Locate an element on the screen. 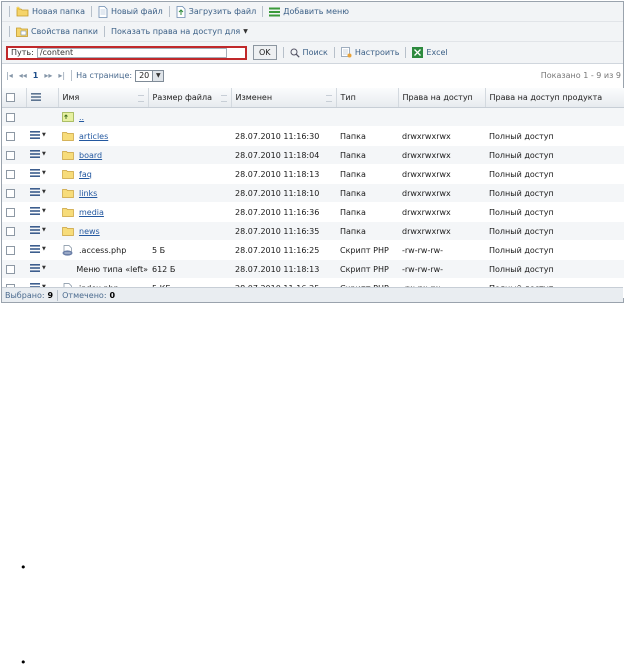 The width and height of the screenshot is (625, 672). last-page-icon: ▸| is located at coordinates (61, 75).